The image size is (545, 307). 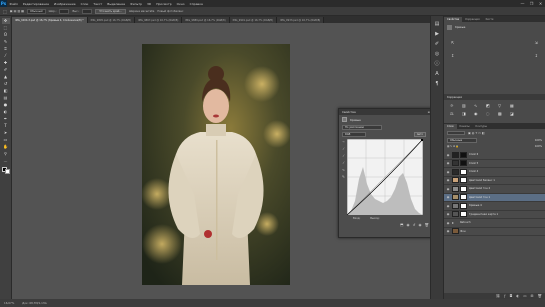 I want to click on lock-icons: ▦ ✎ ✥ 🔒, so click(x=453, y=146).